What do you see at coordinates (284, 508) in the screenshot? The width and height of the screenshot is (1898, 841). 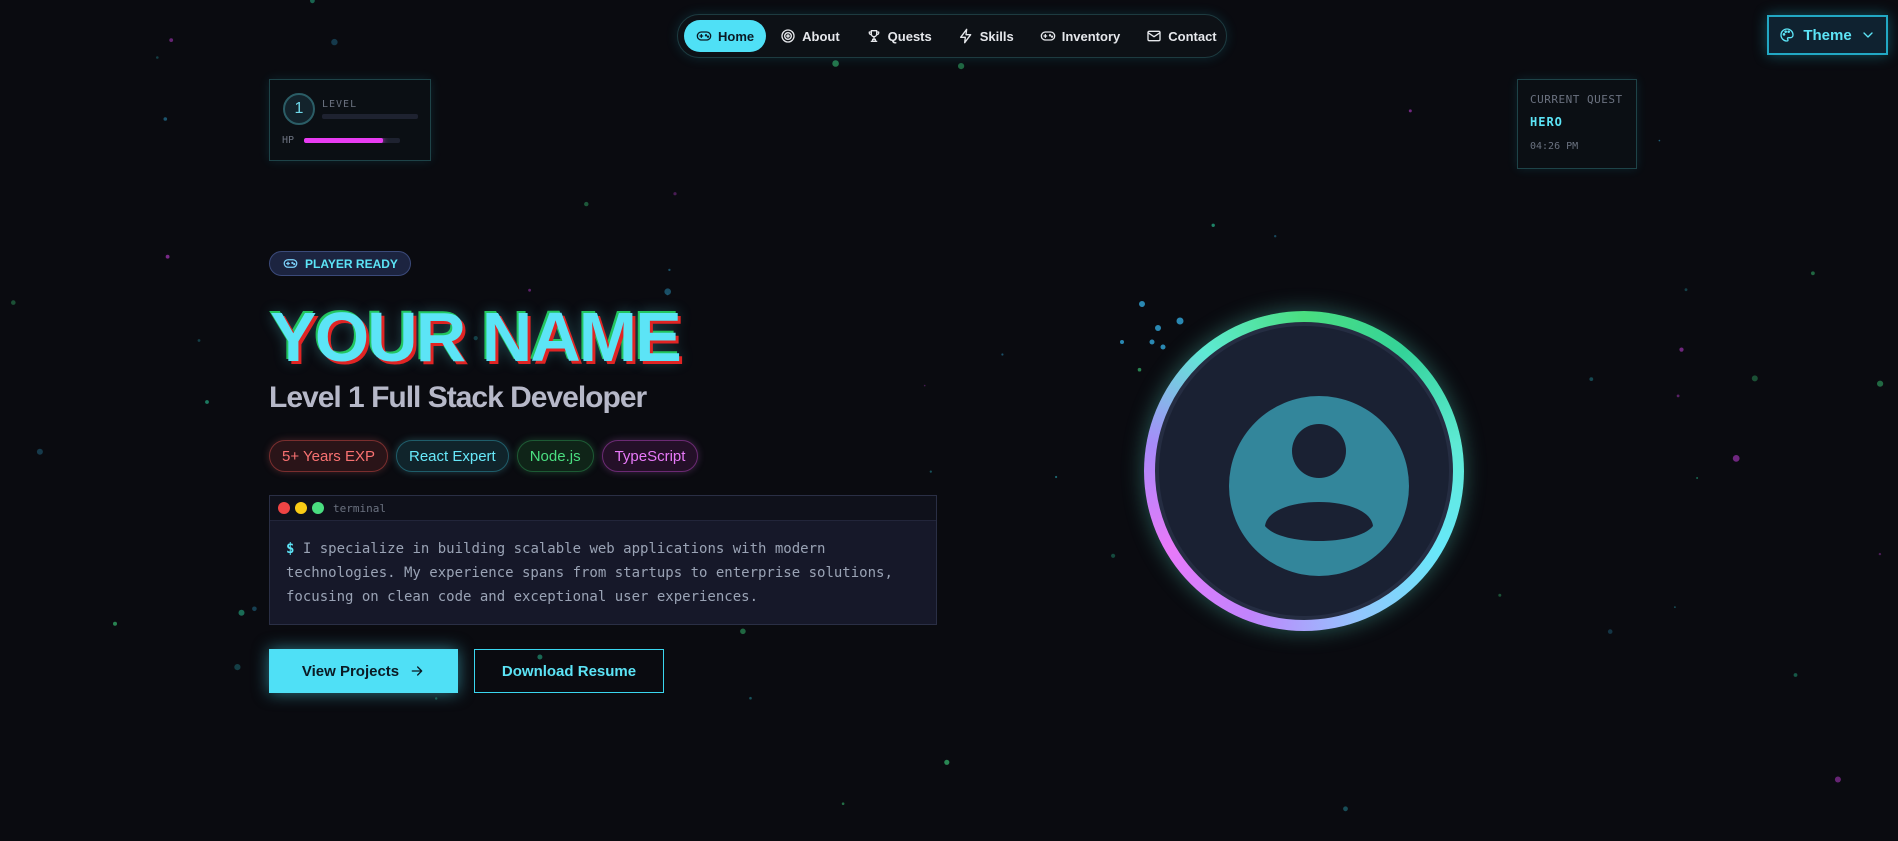 I see `close-dot-icon` at bounding box center [284, 508].